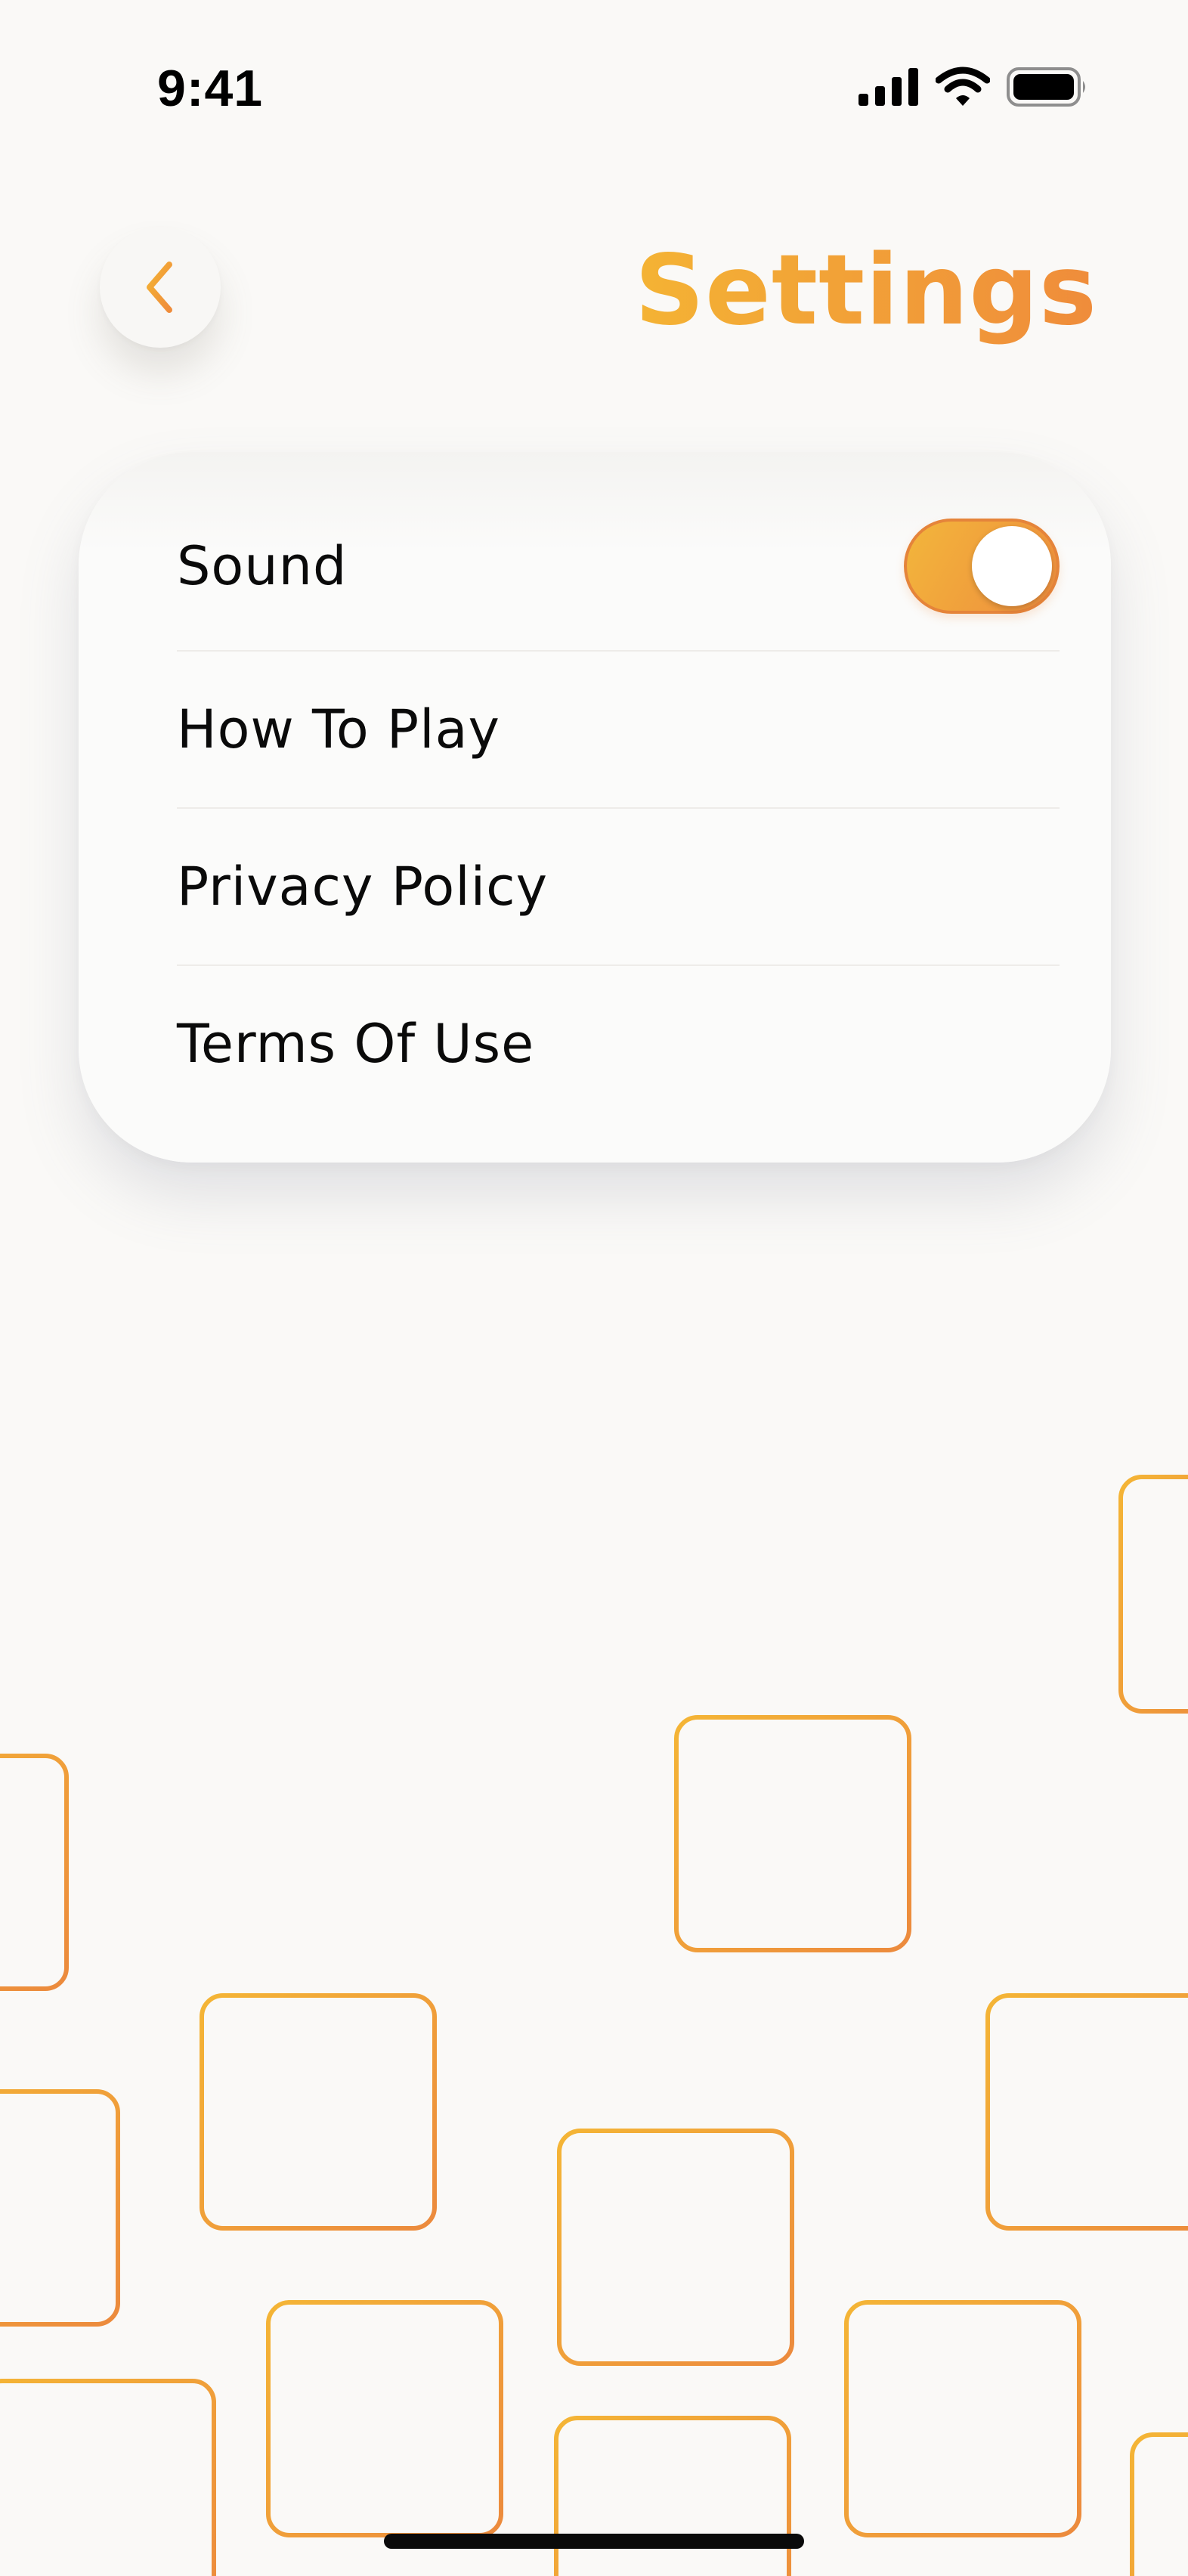 This screenshot has width=1188, height=2576. I want to click on back-button, so click(161, 287).